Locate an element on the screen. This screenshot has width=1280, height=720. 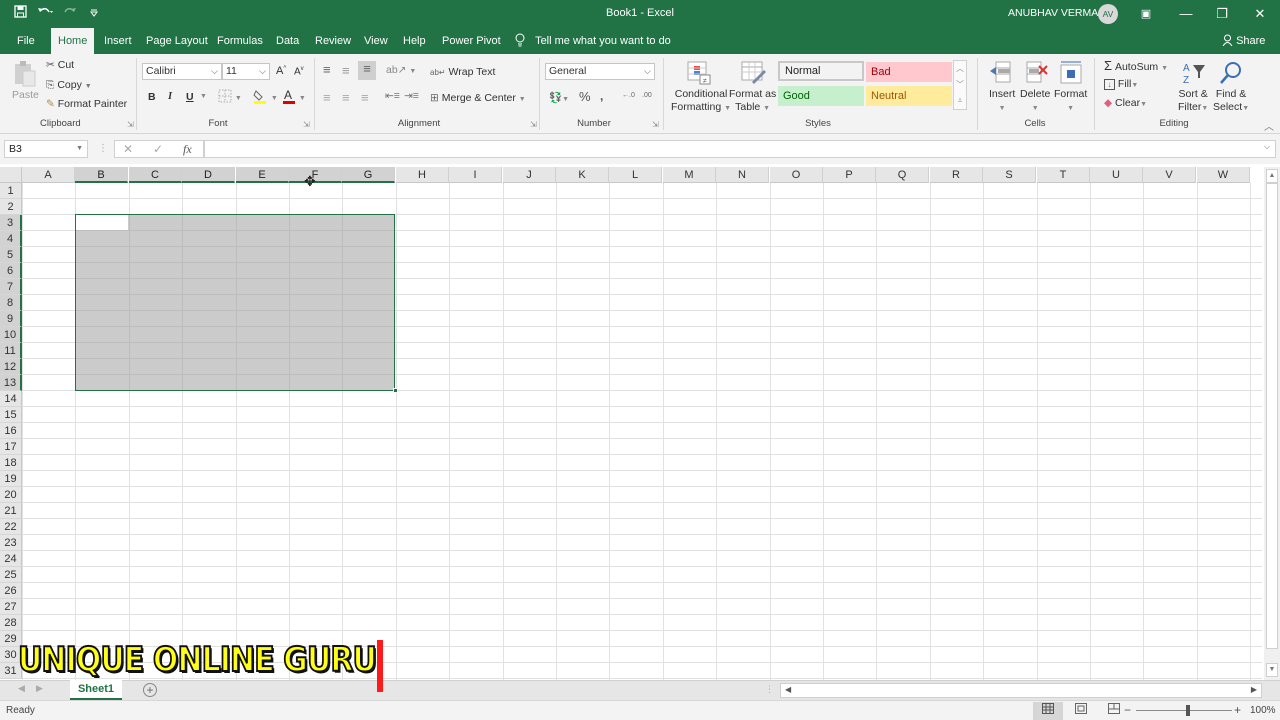
more-styles-icon: ⩡ is located at coordinates (960, 101).